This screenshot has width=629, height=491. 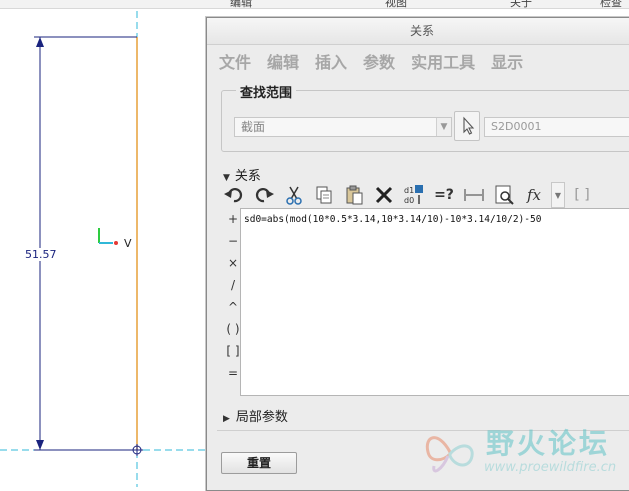 I want to click on pointer-arrow-icon, so click(x=469, y=125).